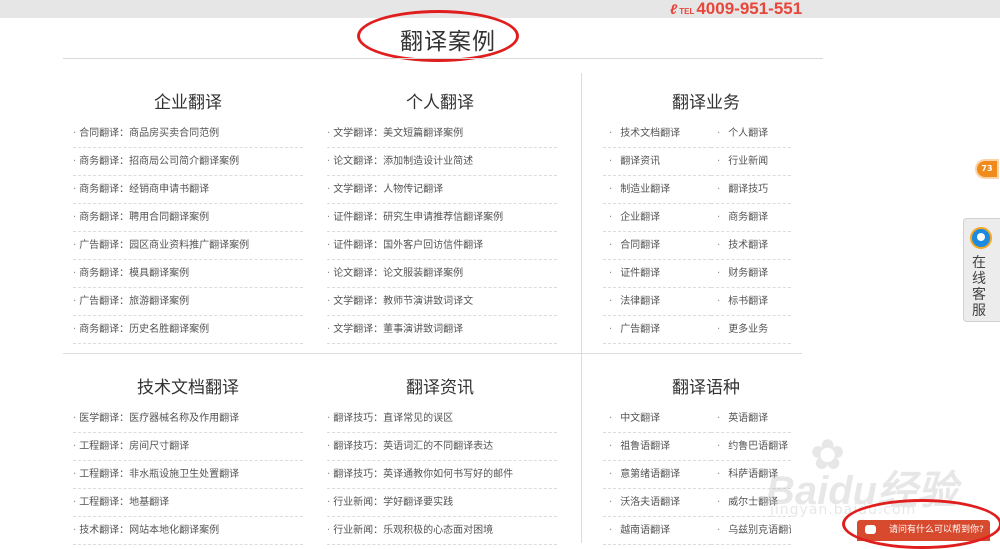  I want to click on list-item: 技术文档翻译, so click(657, 134).